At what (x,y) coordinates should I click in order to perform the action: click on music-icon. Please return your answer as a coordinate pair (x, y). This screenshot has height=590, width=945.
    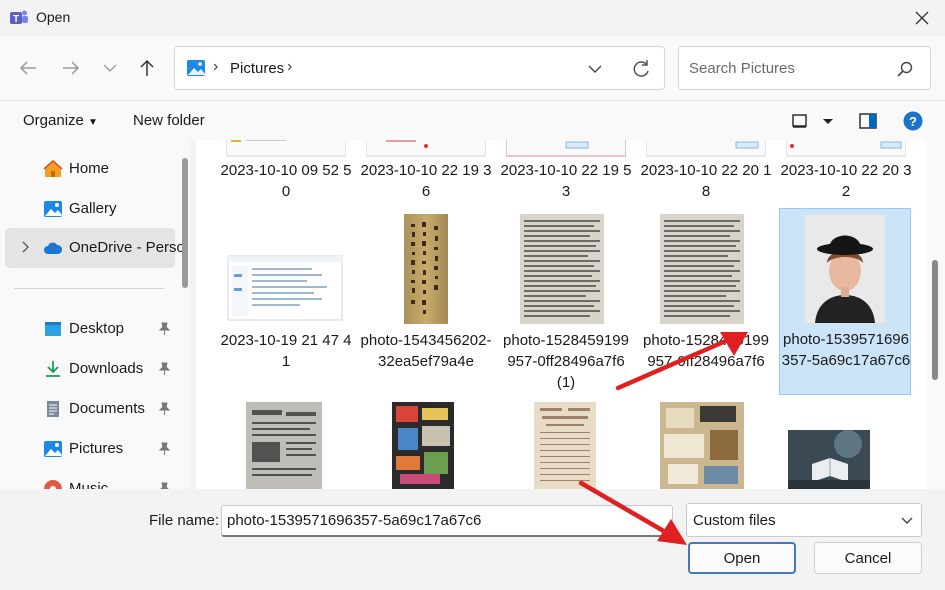
    Looking at the image, I should click on (53, 484).